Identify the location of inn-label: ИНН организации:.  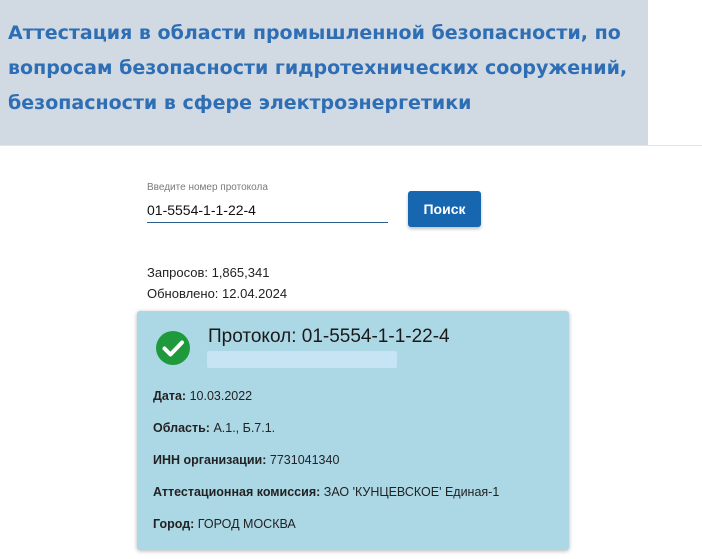
(210, 460).